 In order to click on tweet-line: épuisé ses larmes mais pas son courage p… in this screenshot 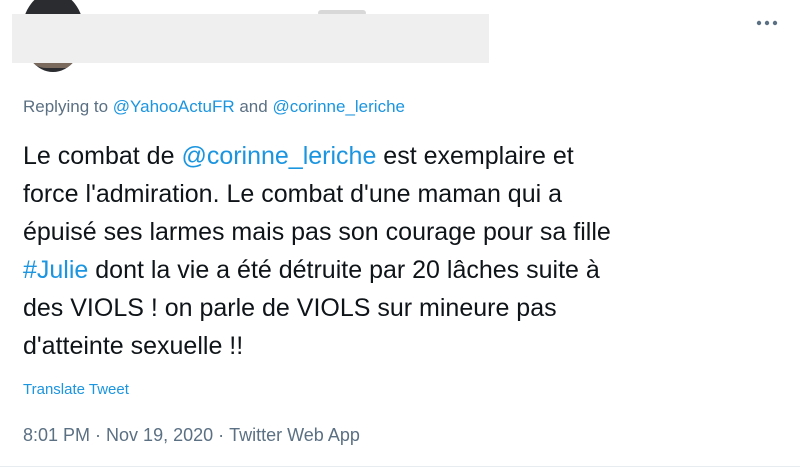, I will do `click(317, 232)`.